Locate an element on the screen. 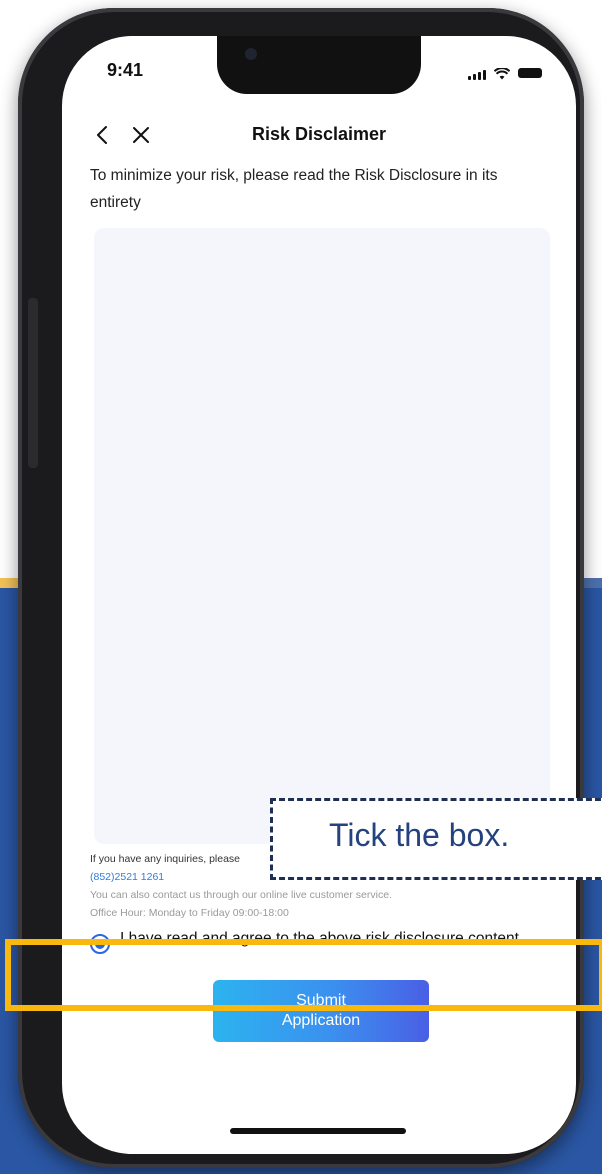 The width and height of the screenshot is (602, 1174). page-title: Risk Disclaimer is located at coordinates (319, 134).